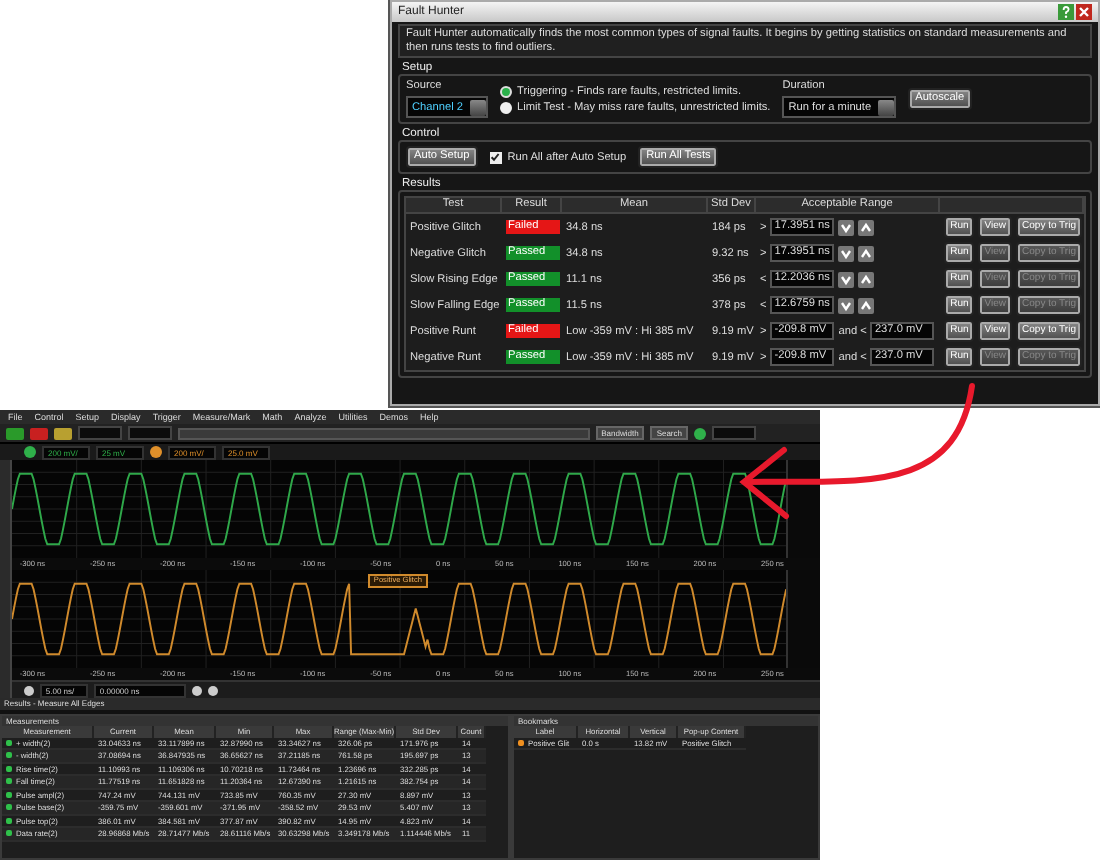 Image resolution: width=1100 pixels, height=860 pixels. Describe the element at coordinates (495, 157) in the screenshot. I see `checkbox` at that location.